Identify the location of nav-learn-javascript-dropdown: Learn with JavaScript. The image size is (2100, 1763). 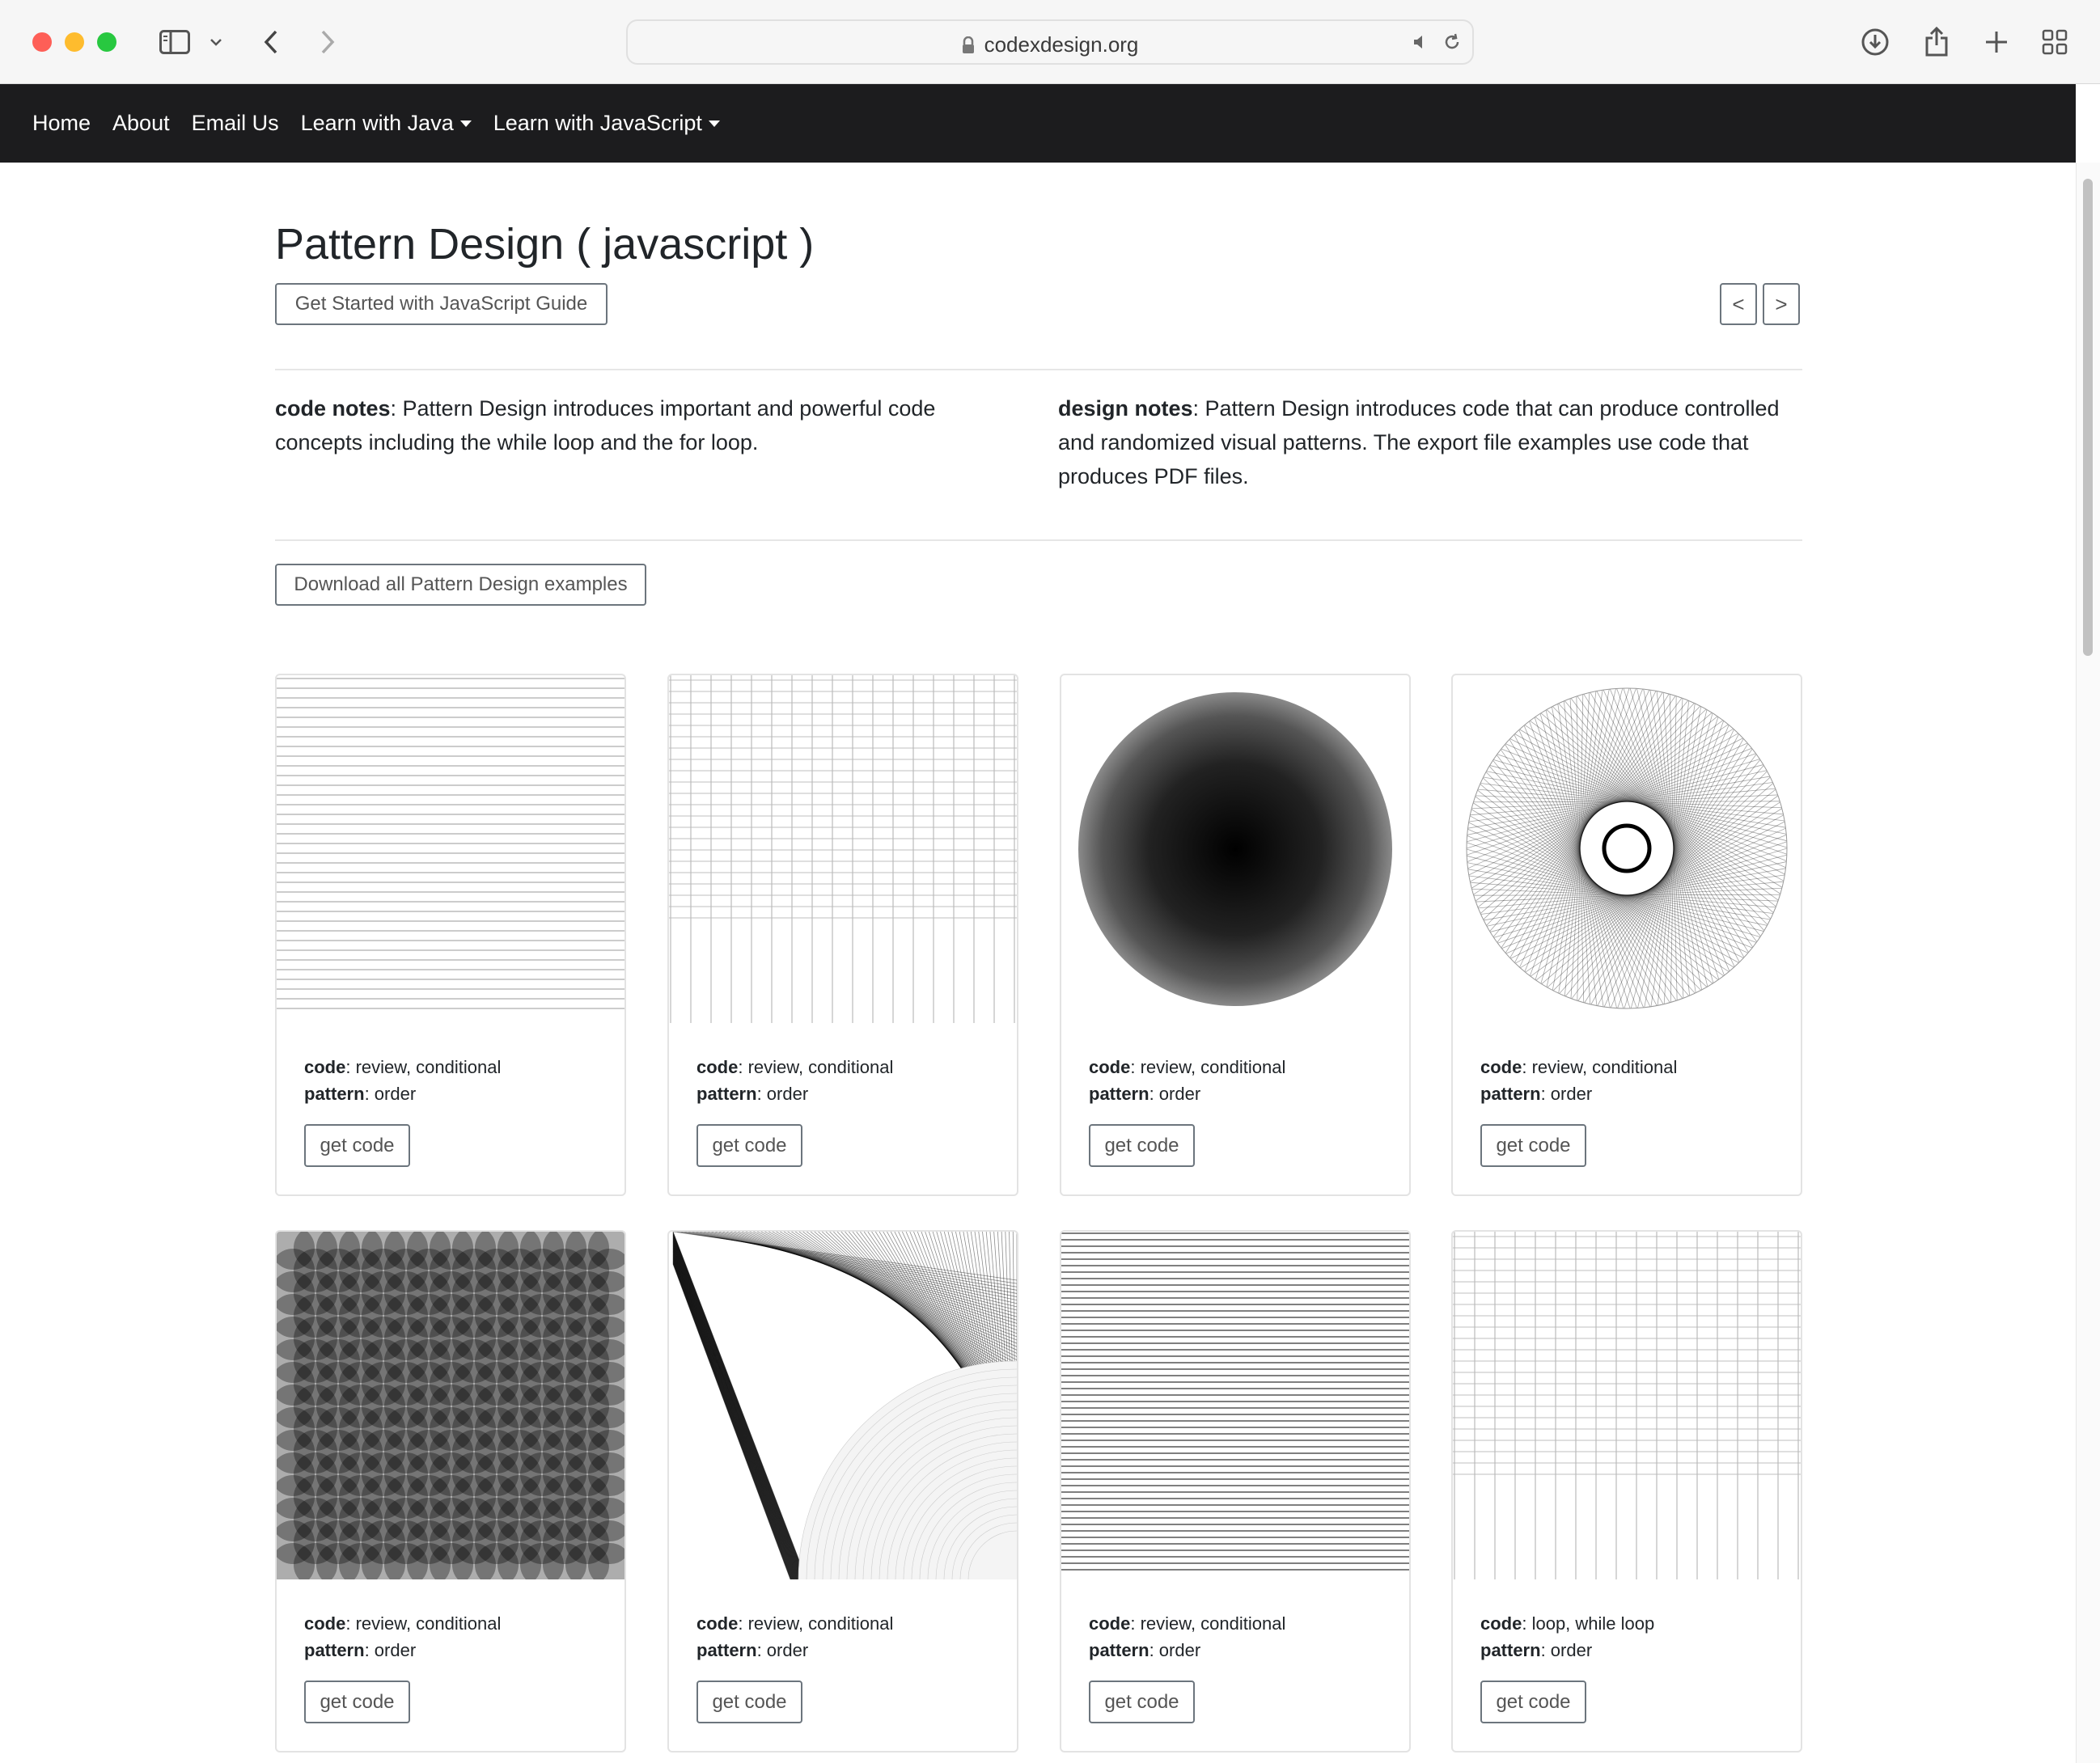
(607, 123).